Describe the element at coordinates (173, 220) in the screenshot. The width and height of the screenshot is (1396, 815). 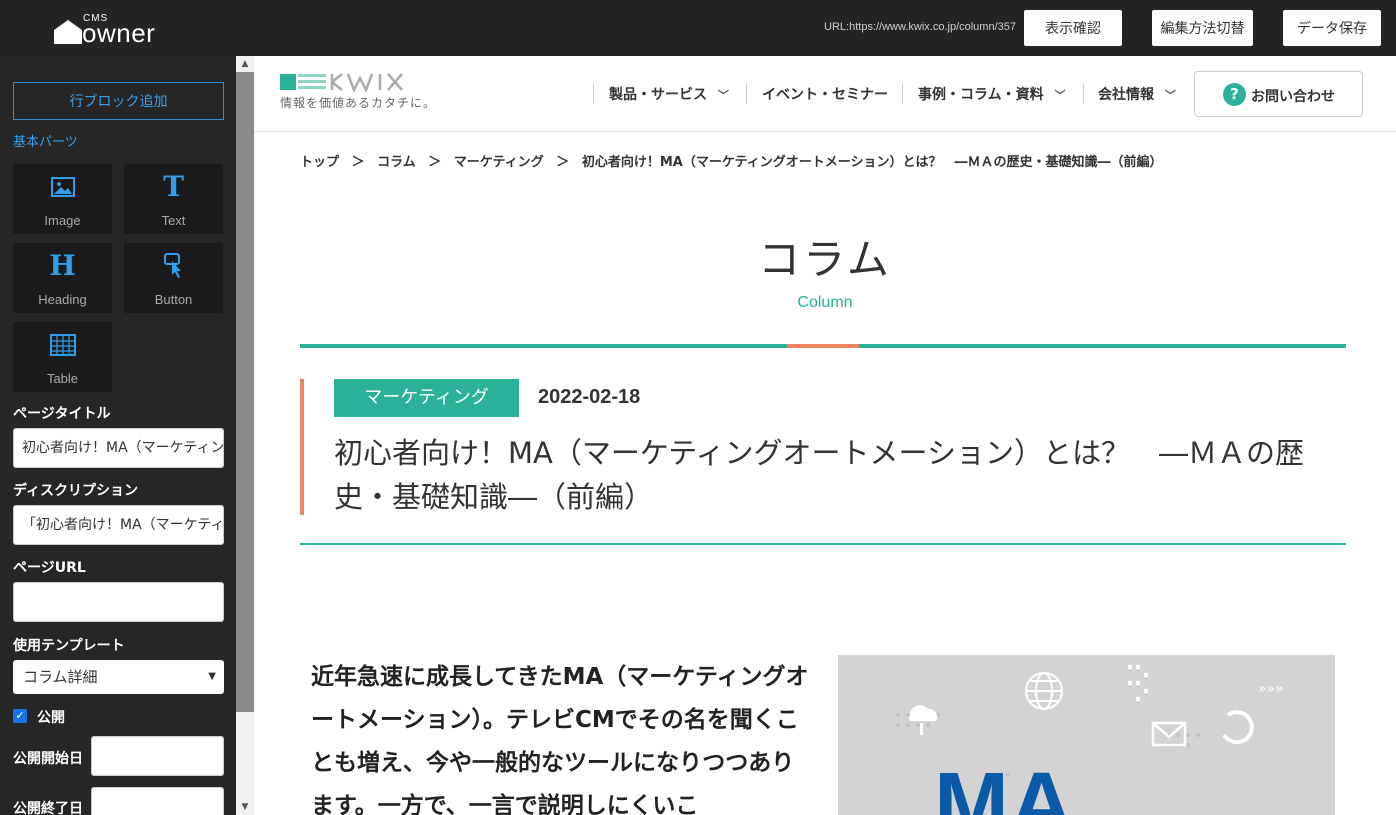
I see `part-label: Text` at that location.